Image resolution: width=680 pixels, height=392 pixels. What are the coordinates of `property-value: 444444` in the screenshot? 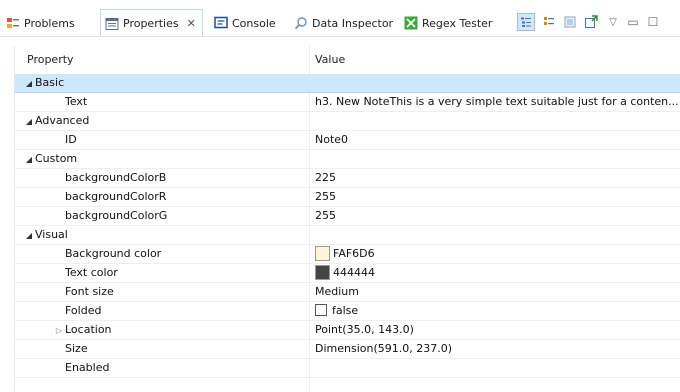 It's located at (354, 272).